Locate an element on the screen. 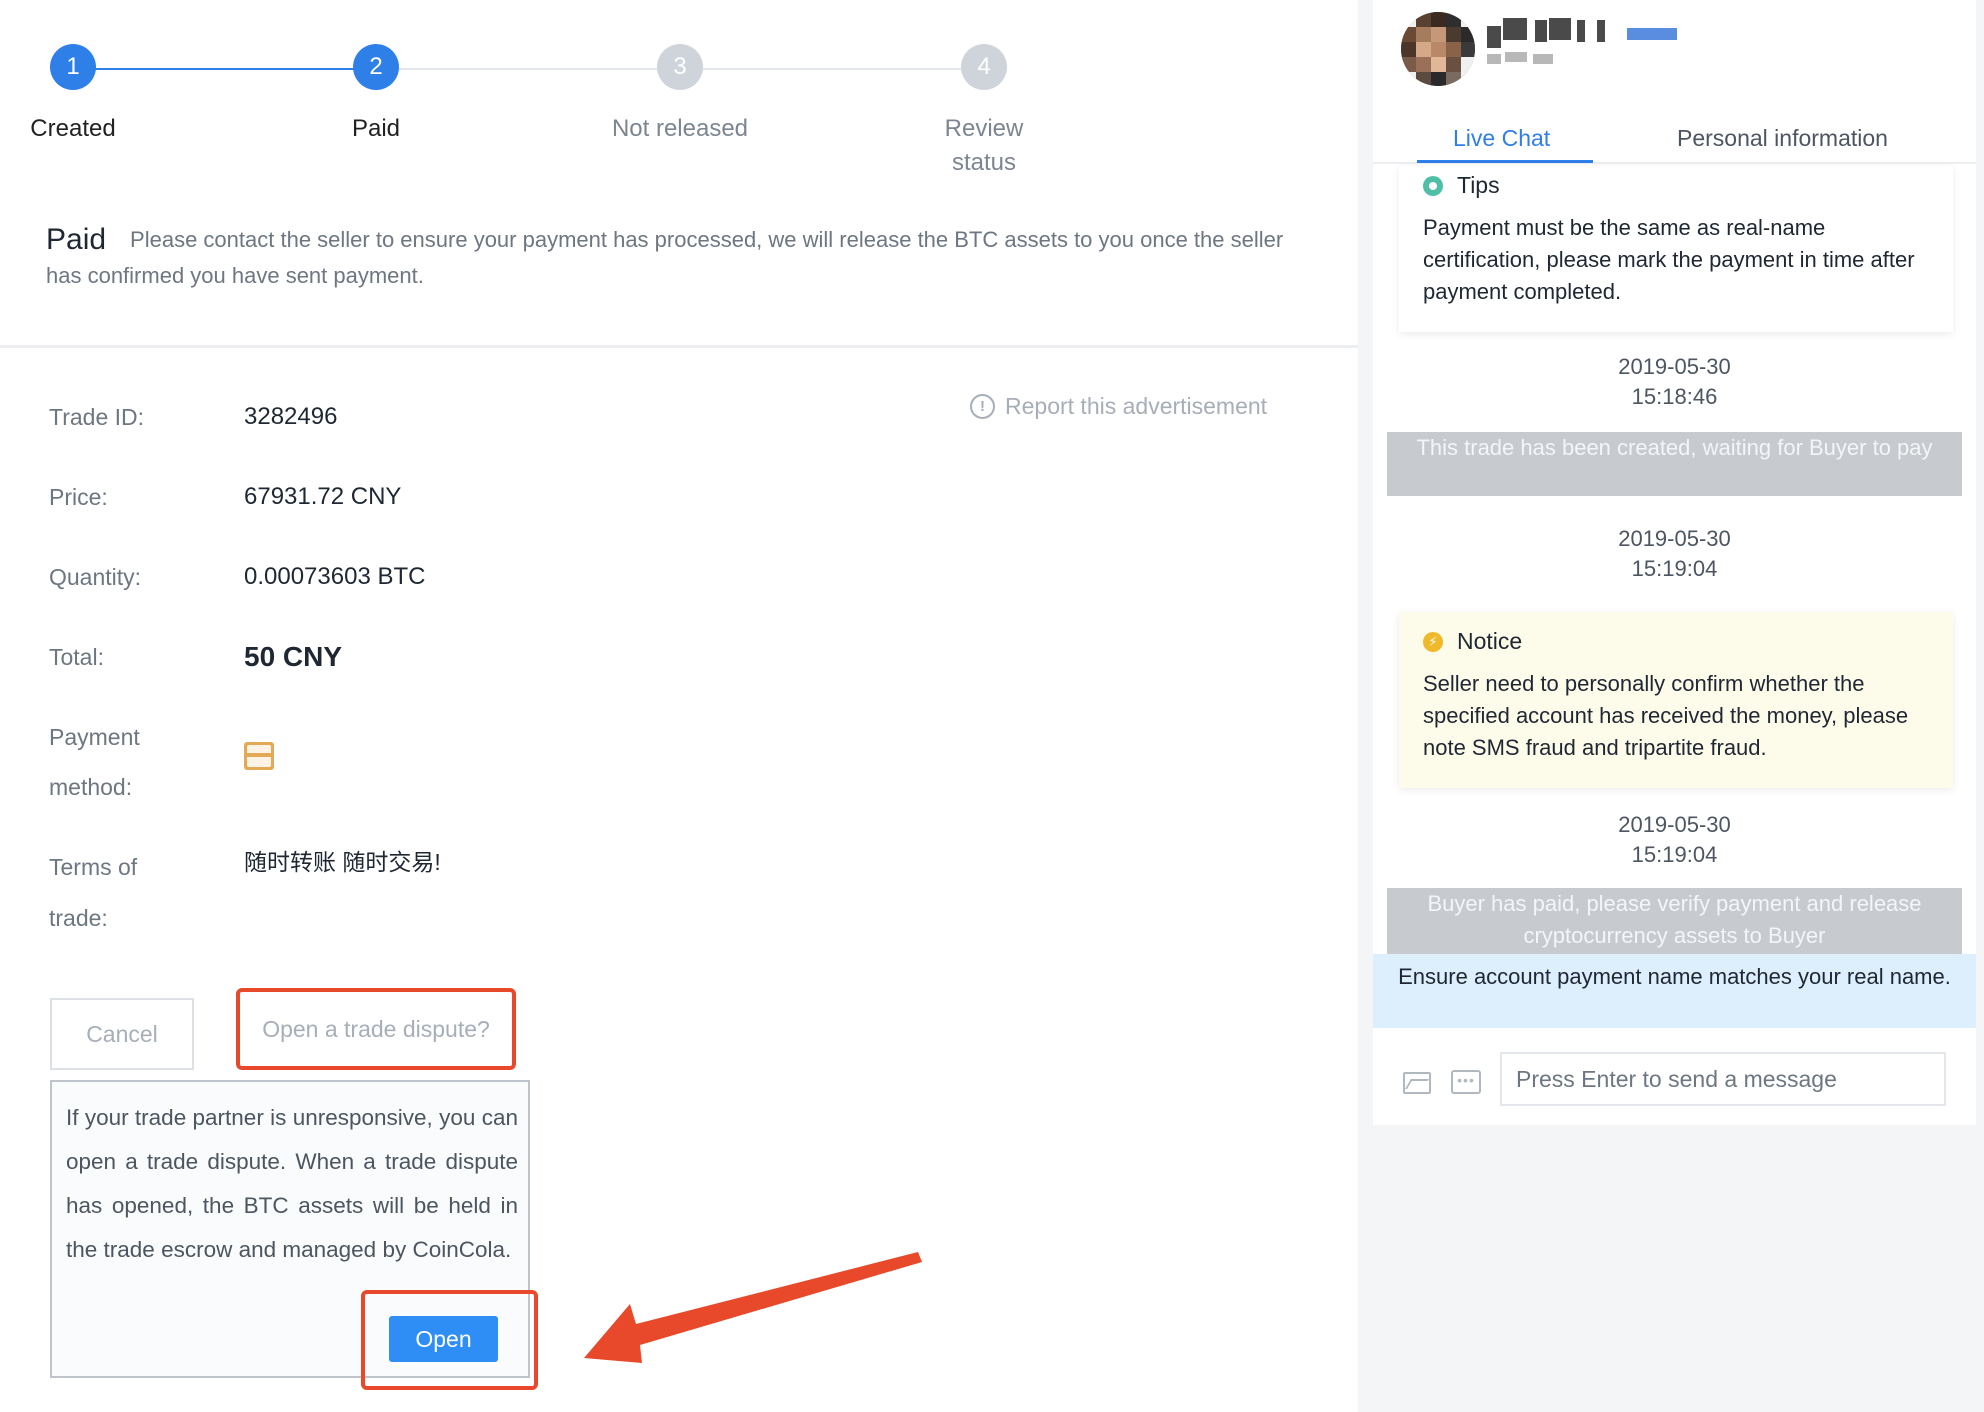 Image resolution: width=1984 pixels, height=1412 pixels. step-number: 3 is located at coordinates (680, 67).